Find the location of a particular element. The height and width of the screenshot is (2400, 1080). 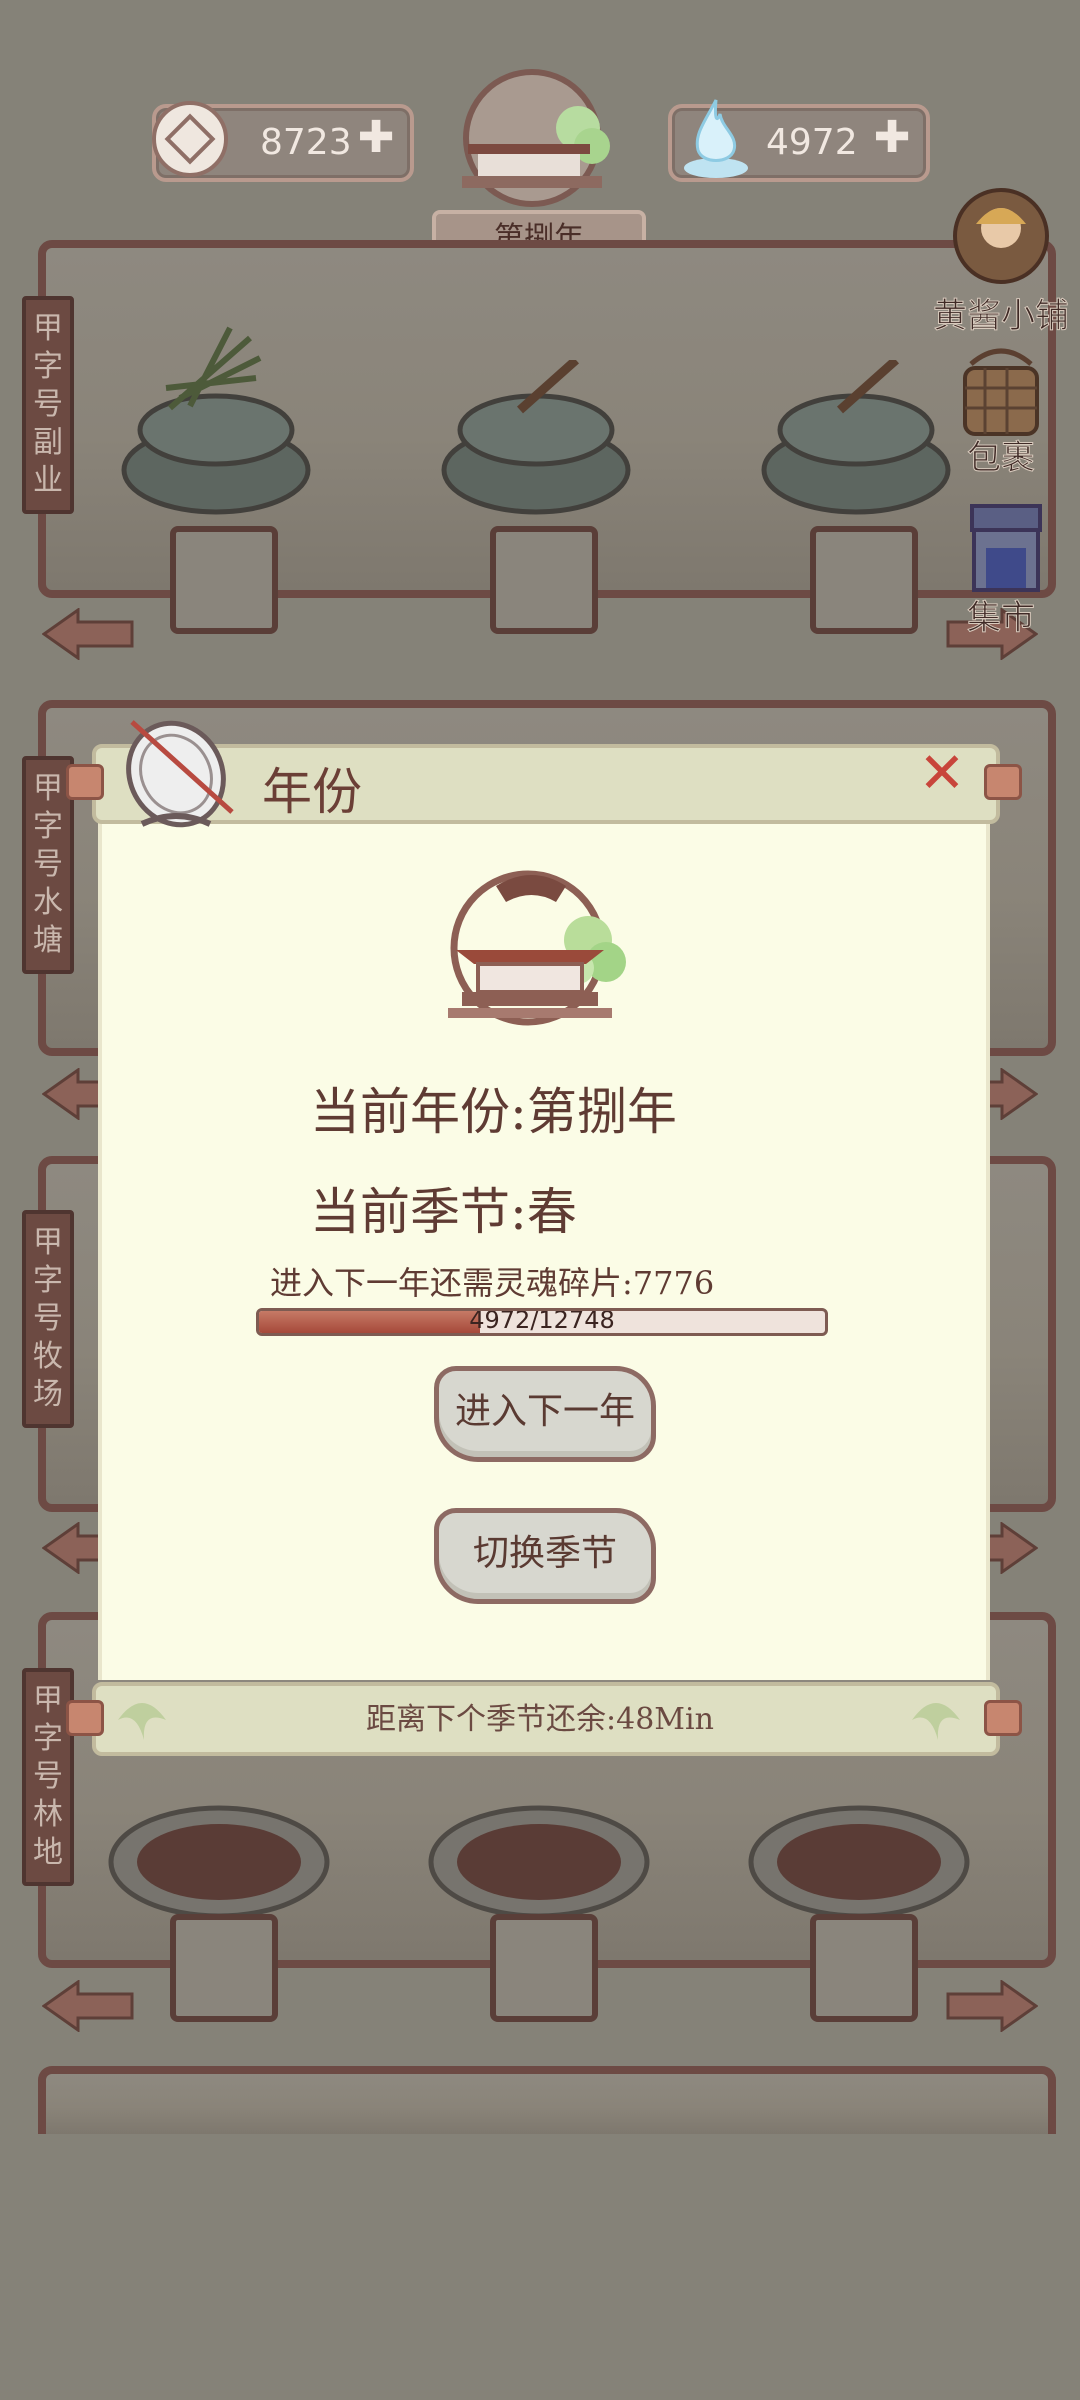

add-soul-shards-button: ✚ is located at coordinates (892, 139).